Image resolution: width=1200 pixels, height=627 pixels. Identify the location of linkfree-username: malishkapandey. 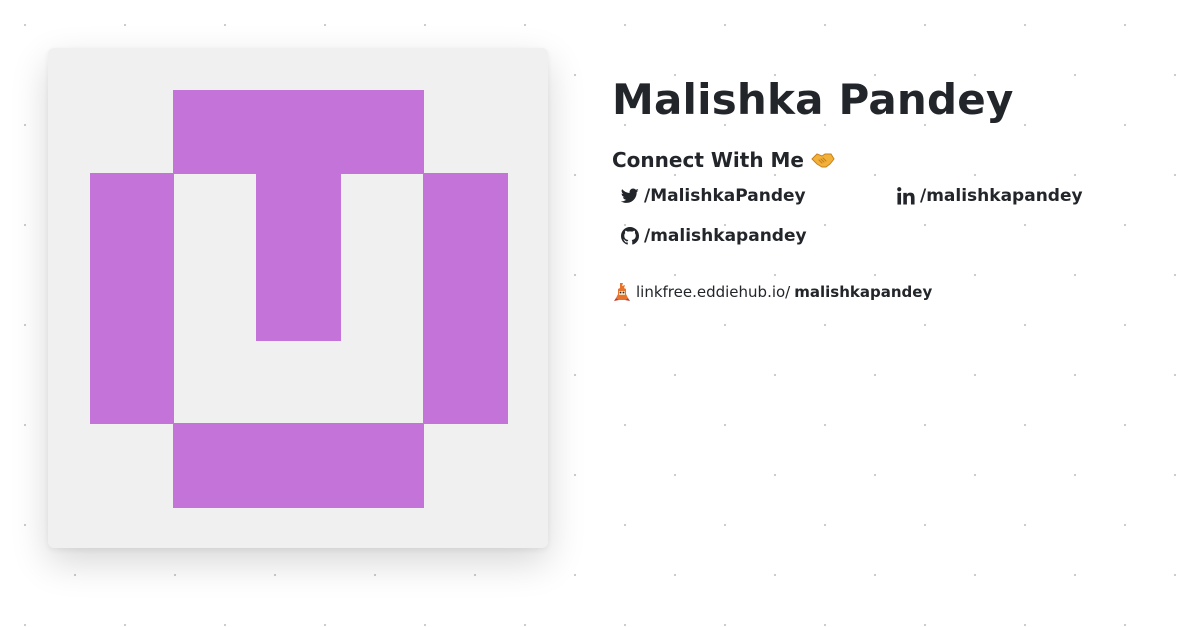
(863, 292).